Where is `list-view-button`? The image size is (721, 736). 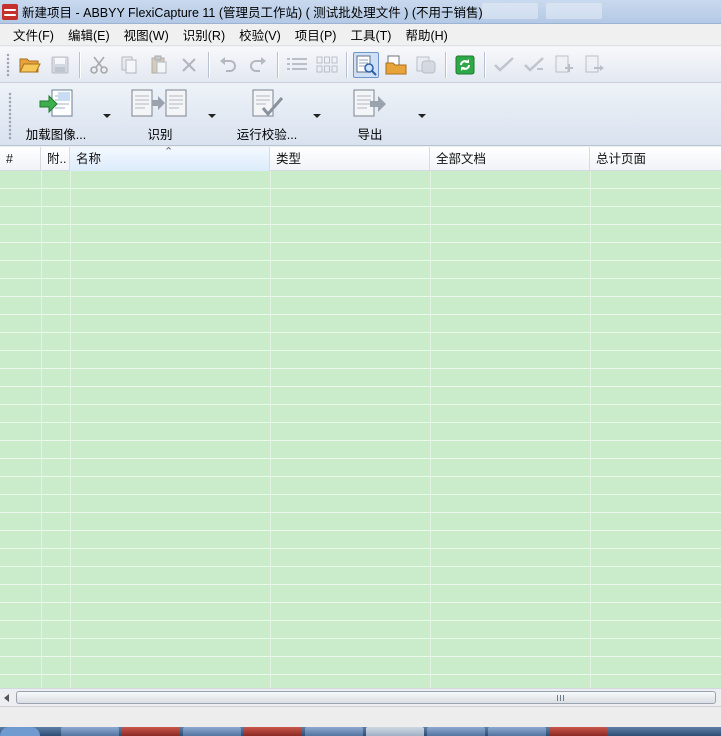 list-view-button is located at coordinates (297, 65).